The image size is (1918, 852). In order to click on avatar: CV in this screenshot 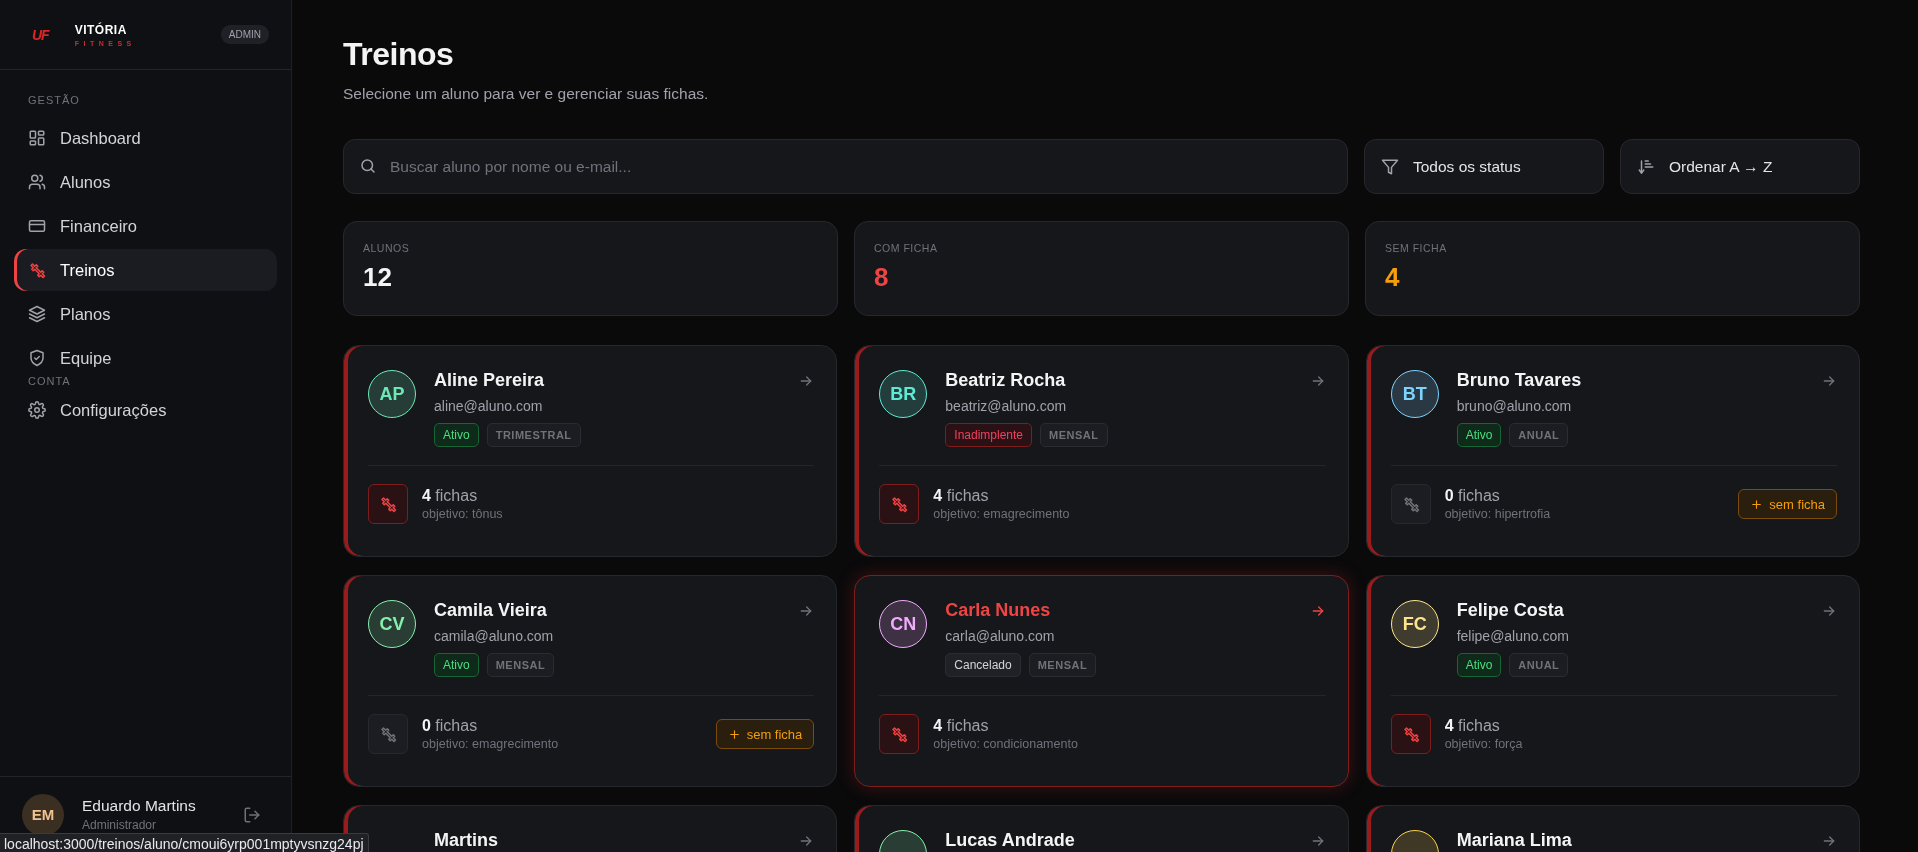, I will do `click(392, 624)`.